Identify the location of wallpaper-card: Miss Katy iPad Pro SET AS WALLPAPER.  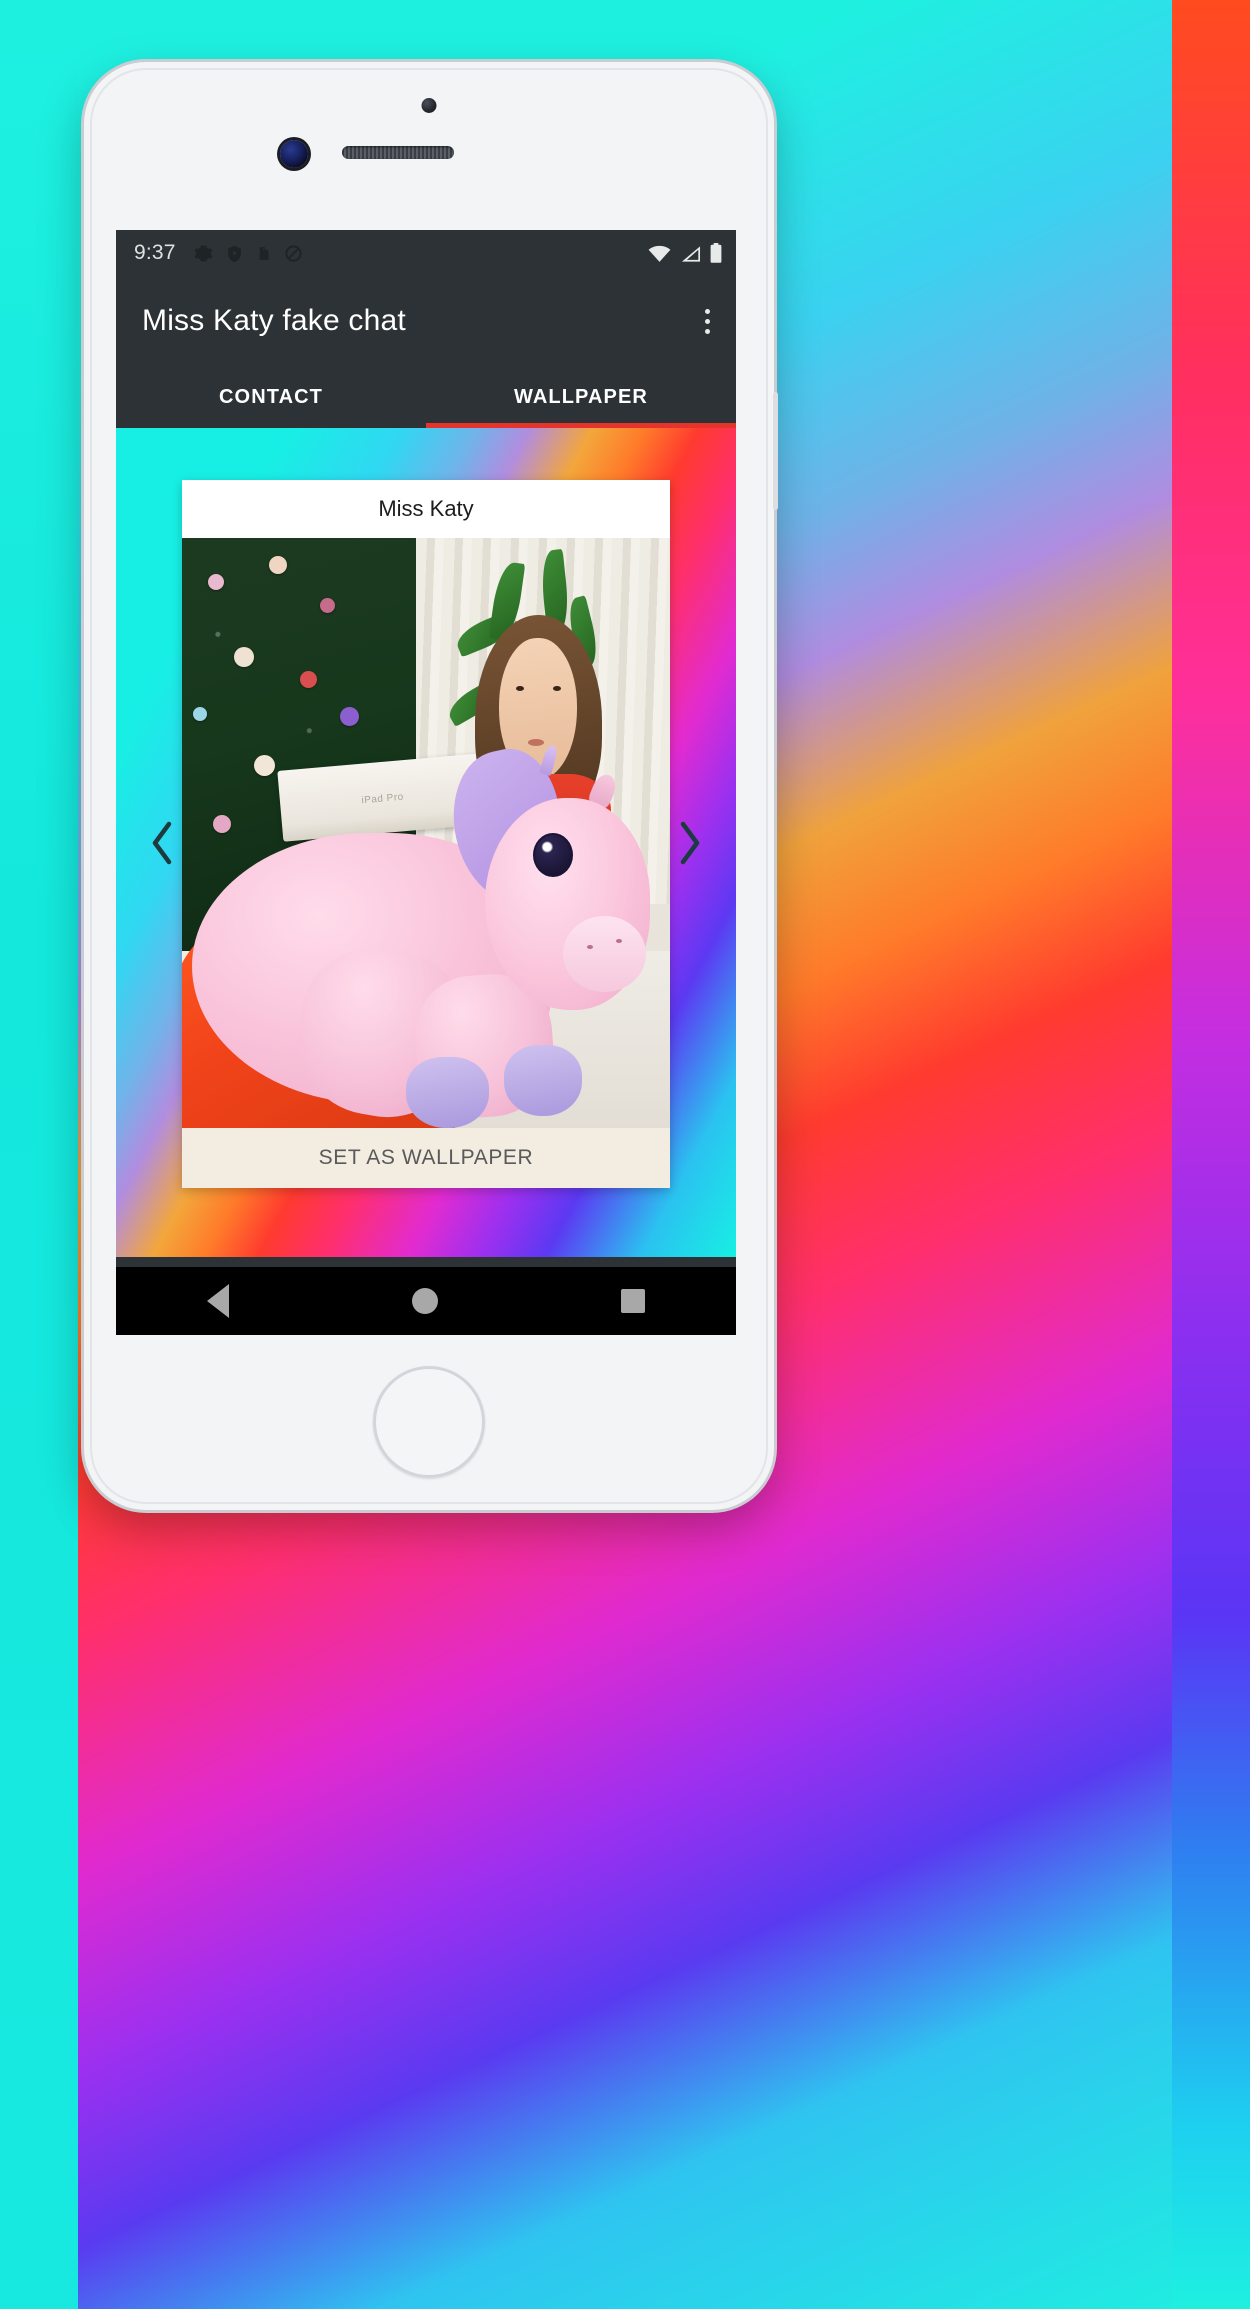
(426, 834).